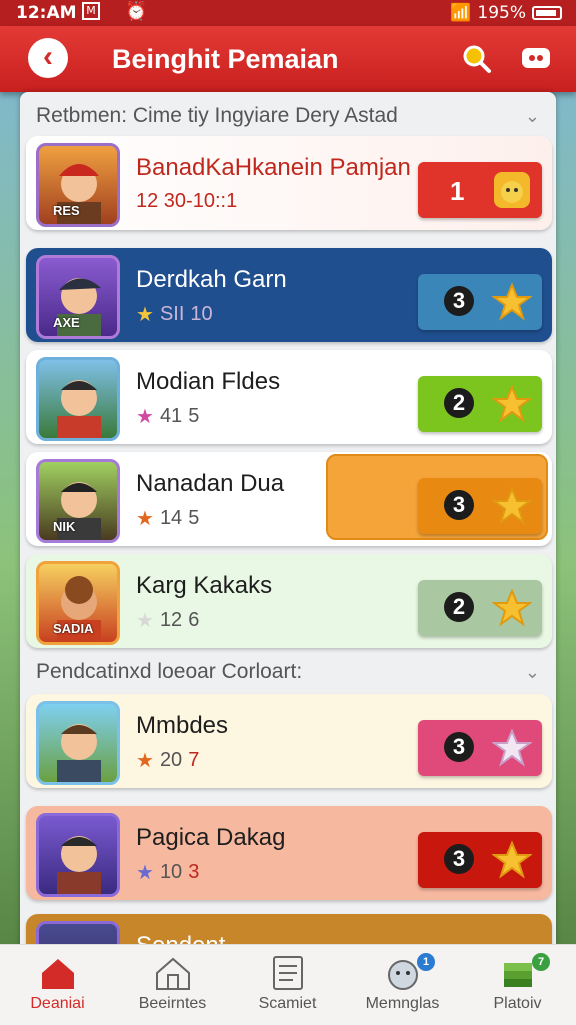 This screenshot has width=576, height=1025. I want to click on page-title: Beinghit Pemaian, so click(225, 59).